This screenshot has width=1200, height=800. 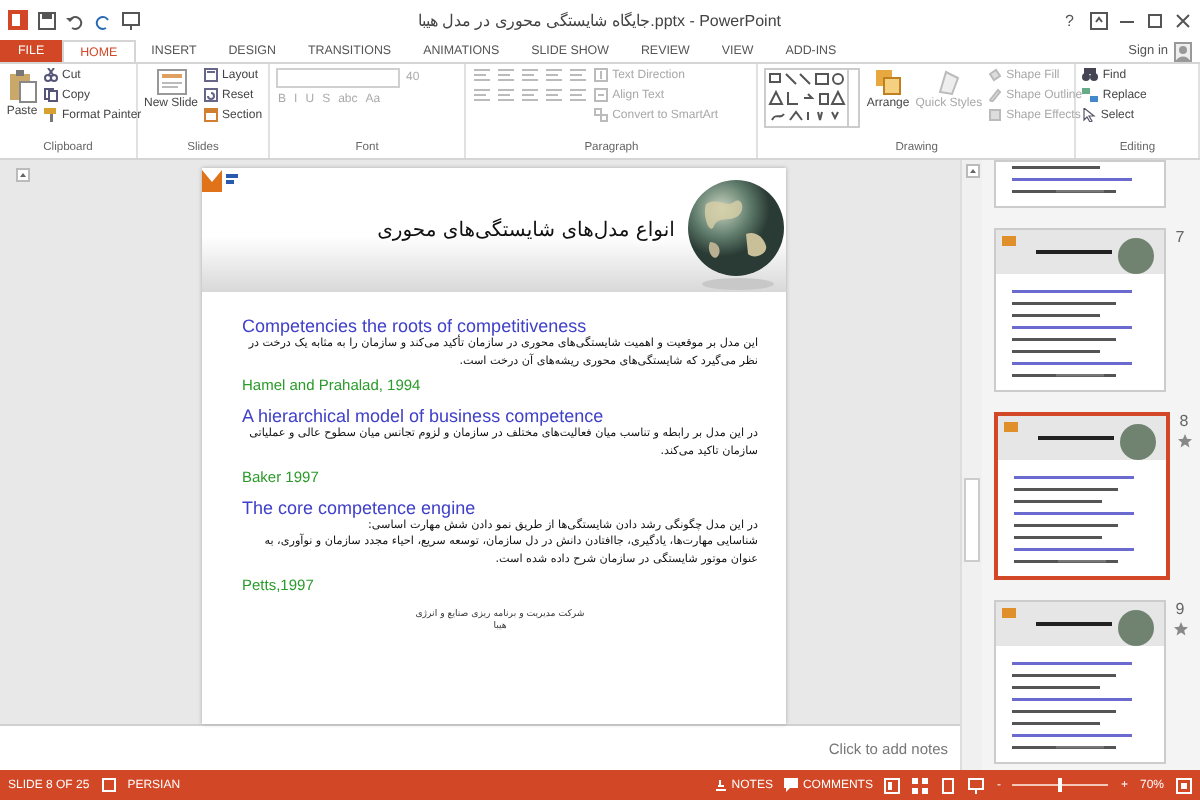 I want to click on fit-slide-icon, so click(x=1184, y=785).